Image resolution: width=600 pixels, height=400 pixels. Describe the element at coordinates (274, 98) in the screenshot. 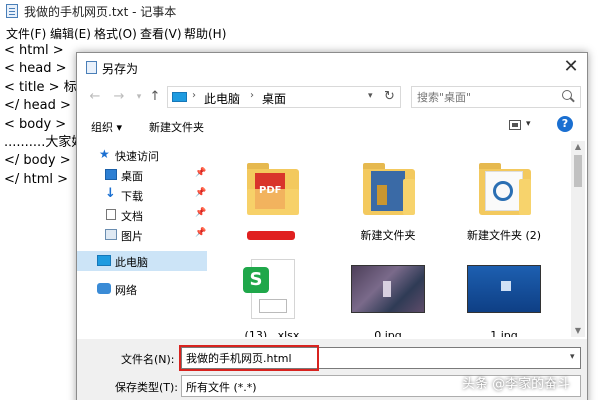

I see `breadcrumb-desktop: 桌面` at that location.